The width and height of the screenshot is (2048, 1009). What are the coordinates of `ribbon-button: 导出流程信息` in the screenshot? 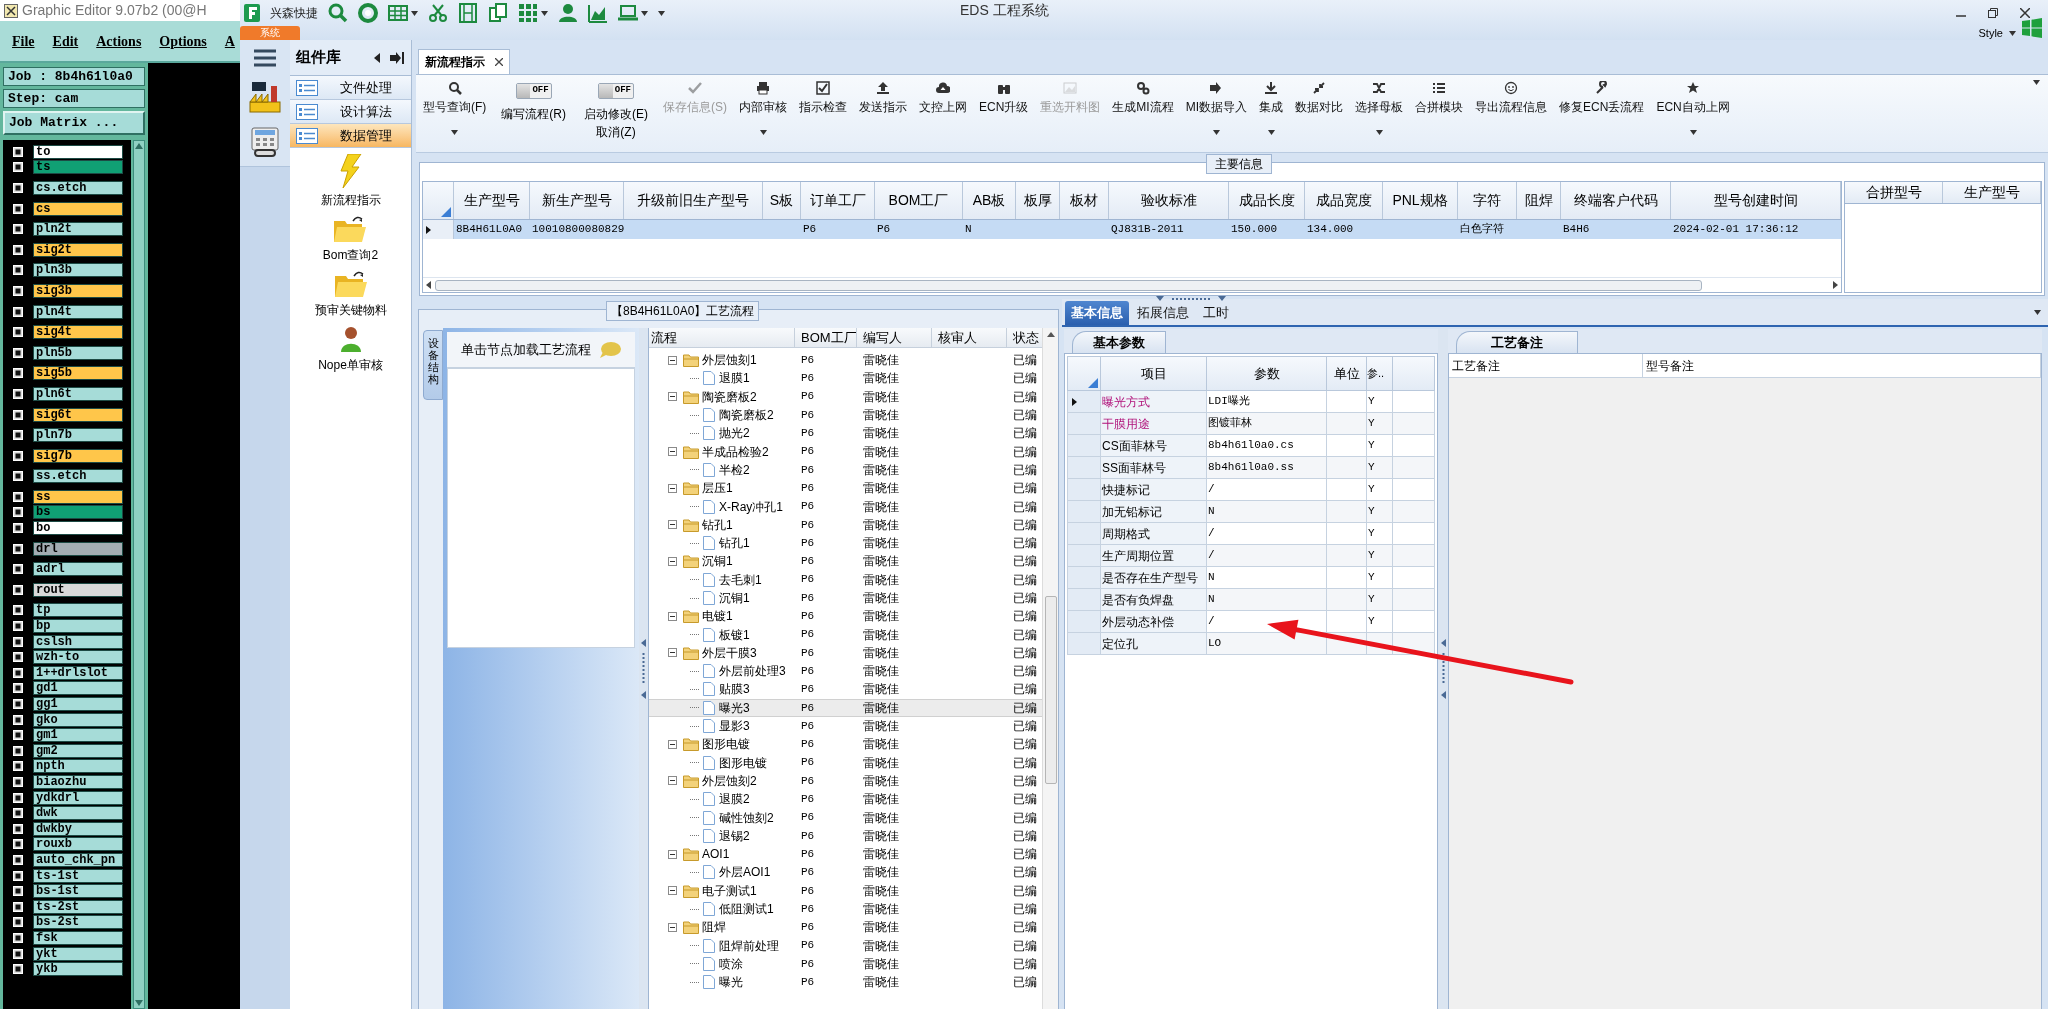 It's located at (1511, 112).